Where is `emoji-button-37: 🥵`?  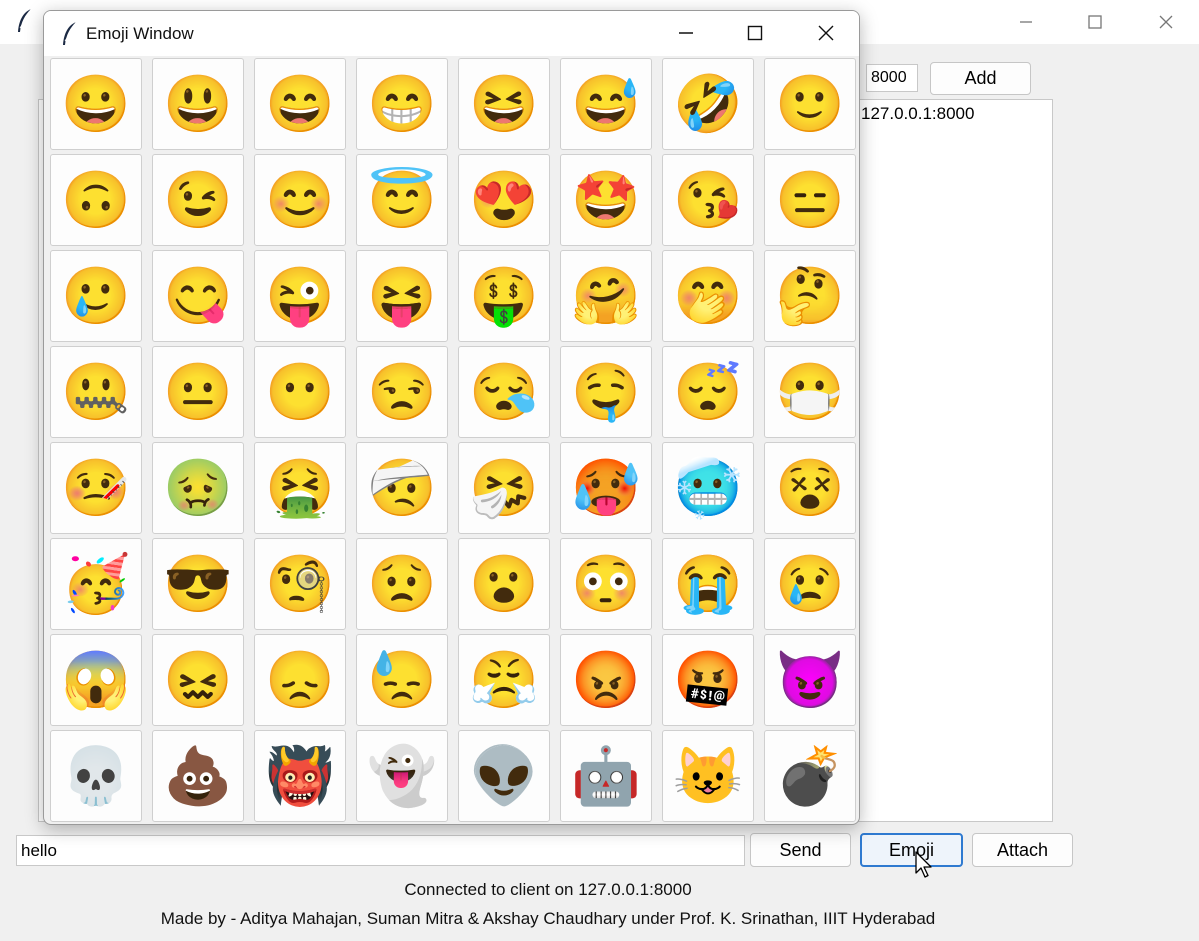
emoji-button-37: 🥵 is located at coordinates (606, 488).